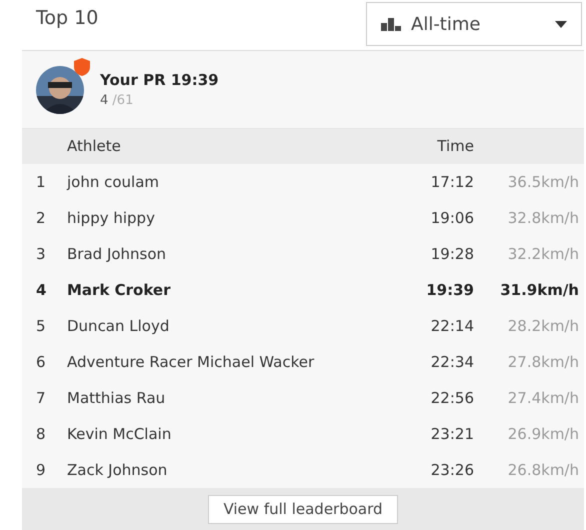  What do you see at coordinates (543, 253) in the screenshot?
I see `speed-cell: 32.2km/h` at bounding box center [543, 253].